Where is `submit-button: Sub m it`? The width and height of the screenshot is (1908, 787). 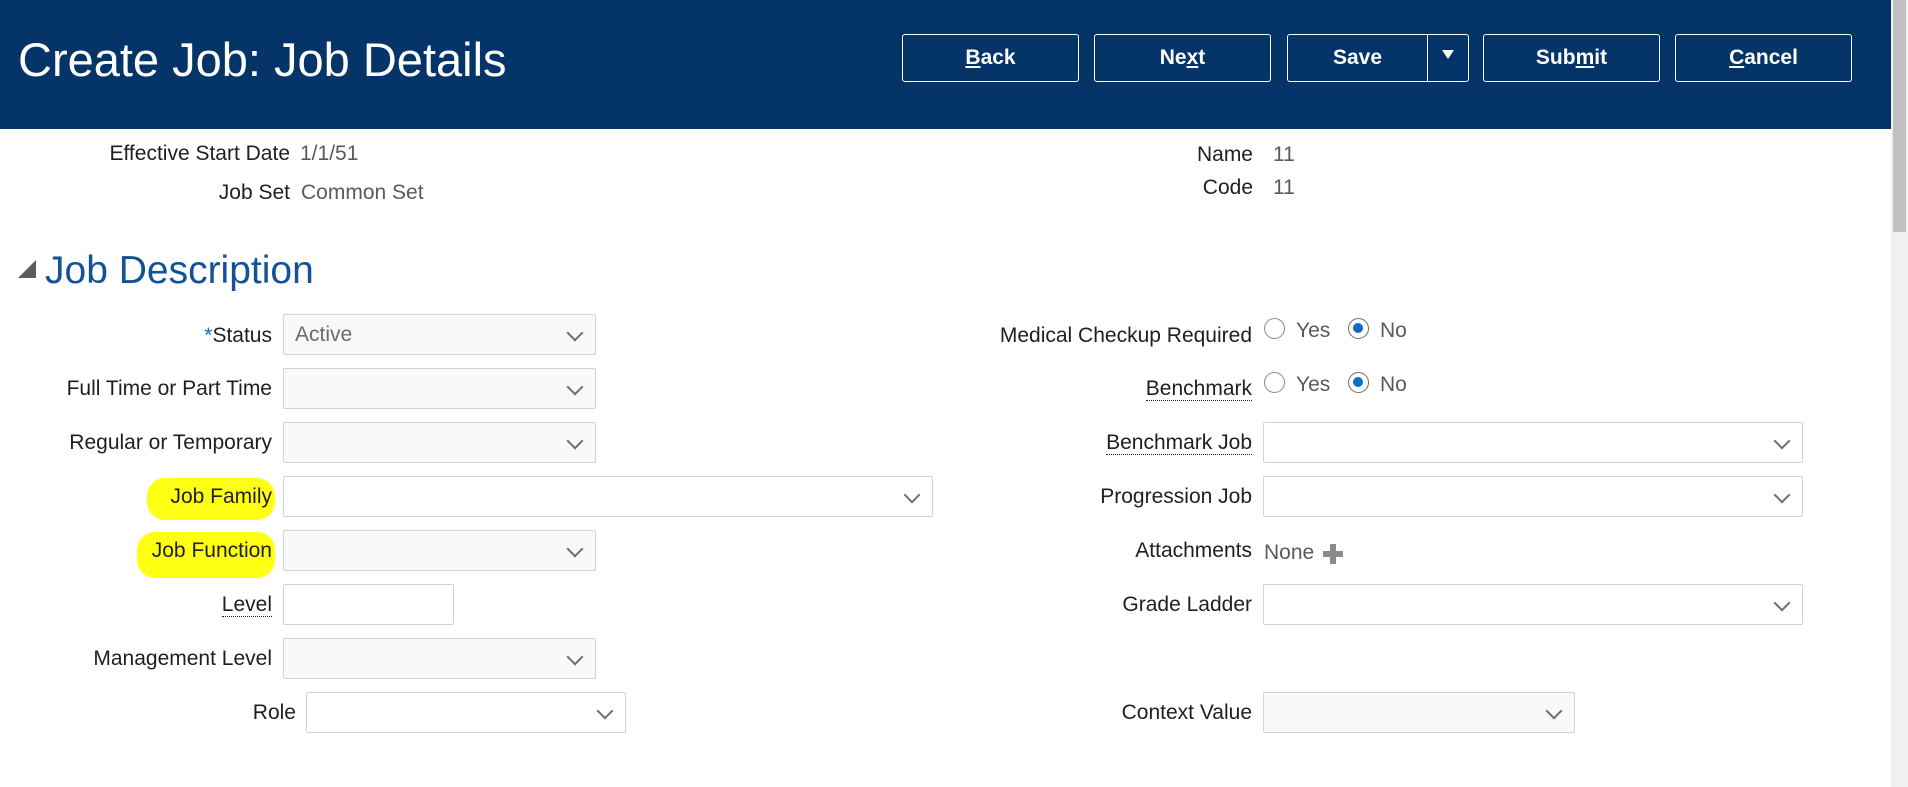 submit-button: Sub m it is located at coordinates (1571, 58).